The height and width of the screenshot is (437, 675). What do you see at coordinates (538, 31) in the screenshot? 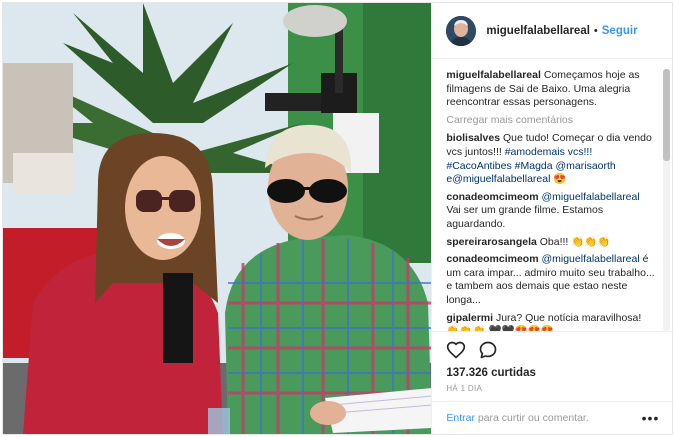
I see `header-username: miguelfalabellareal` at bounding box center [538, 31].